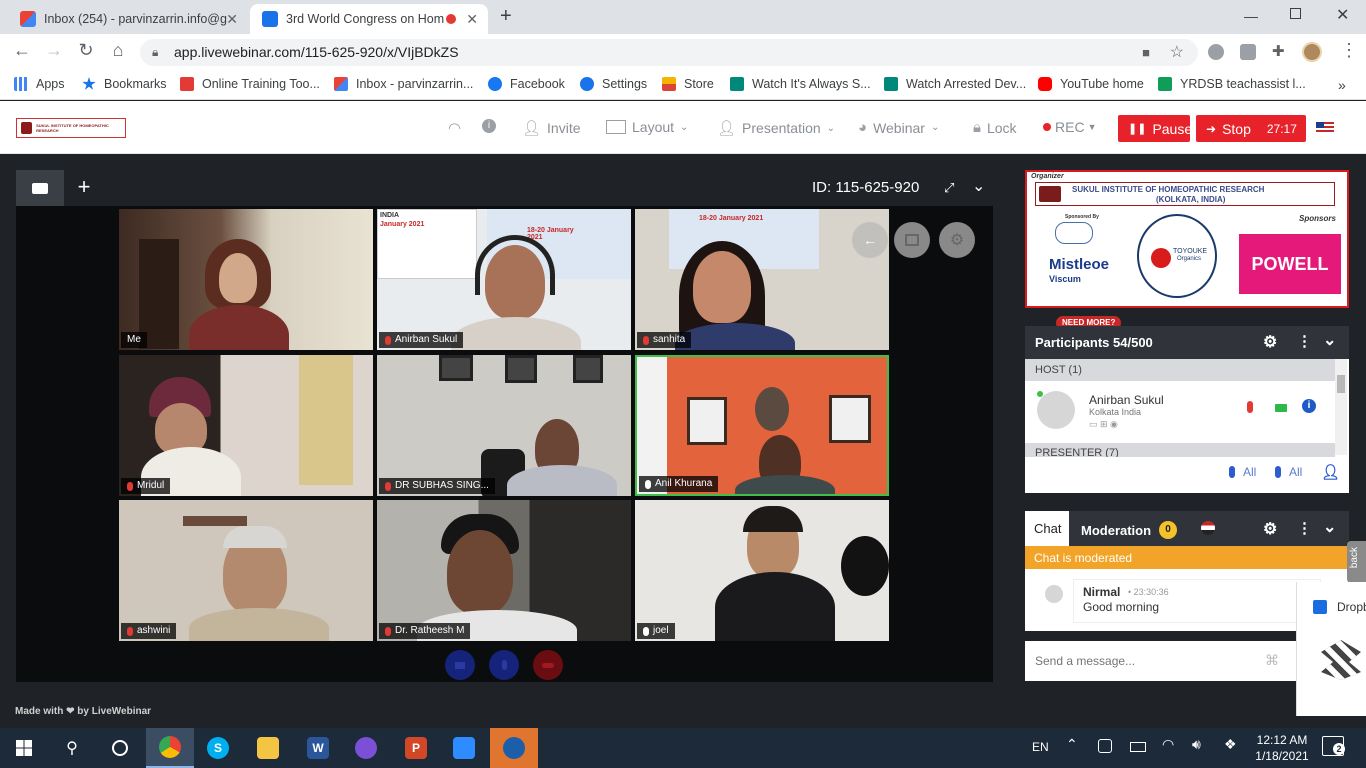 This screenshot has height=768, width=1366. What do you see at coordinates (1282, 748) in the screenshot?
I see `clock: 12:12 AM 1/18/2021` at bounding box center [1282, 748].